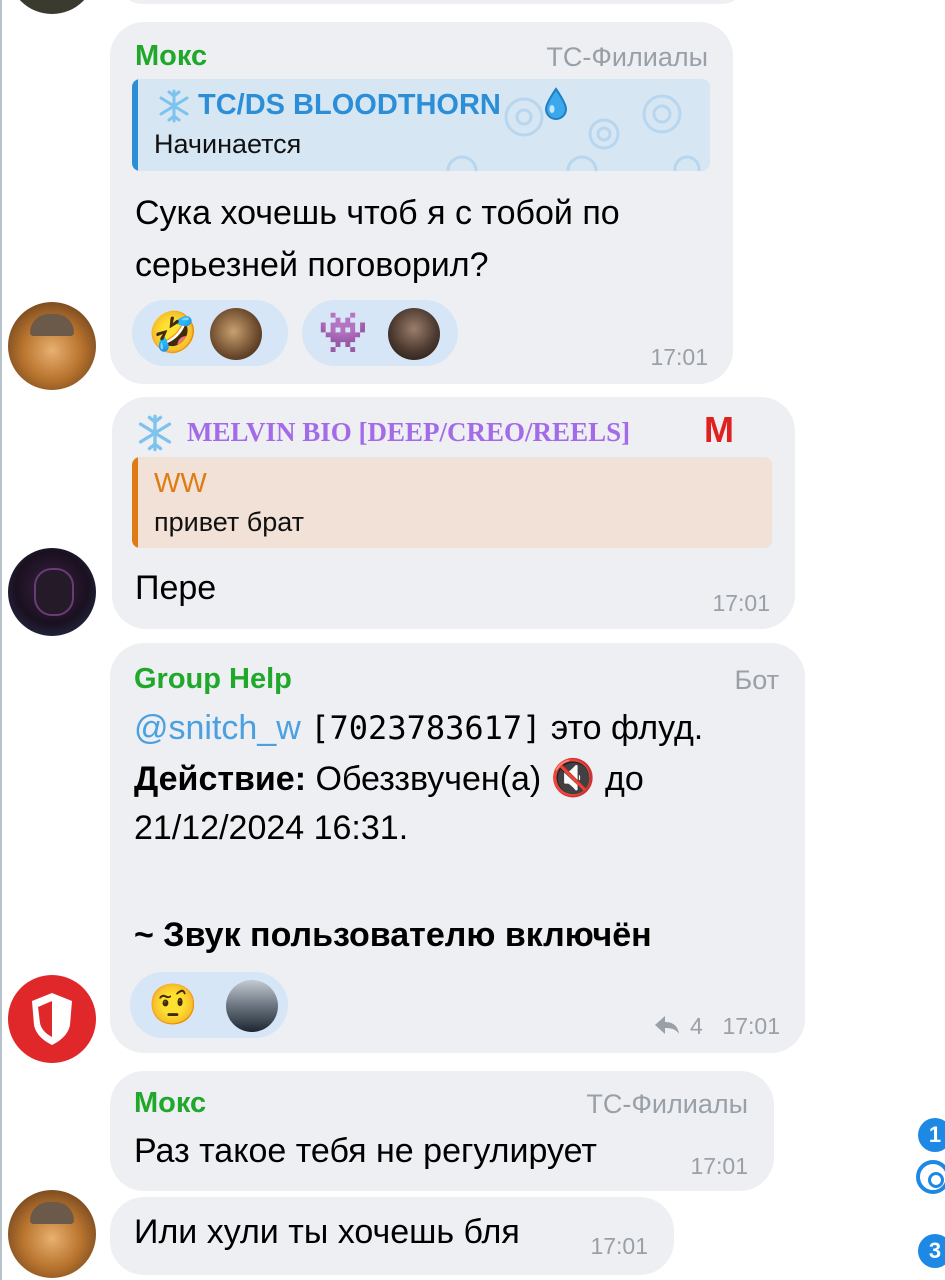 Image resolution: width=945 pixels, height=1280 pixels. What do you see at coordinates (426, 728) in the screenshot?
I see `user-id: [7023783617]` at bounding box center [426, 728].